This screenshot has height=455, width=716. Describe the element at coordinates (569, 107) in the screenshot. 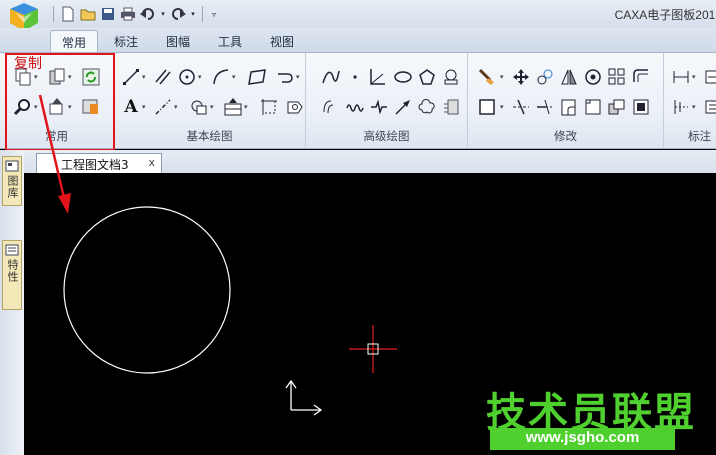

I see `fillet-icon` at that location.